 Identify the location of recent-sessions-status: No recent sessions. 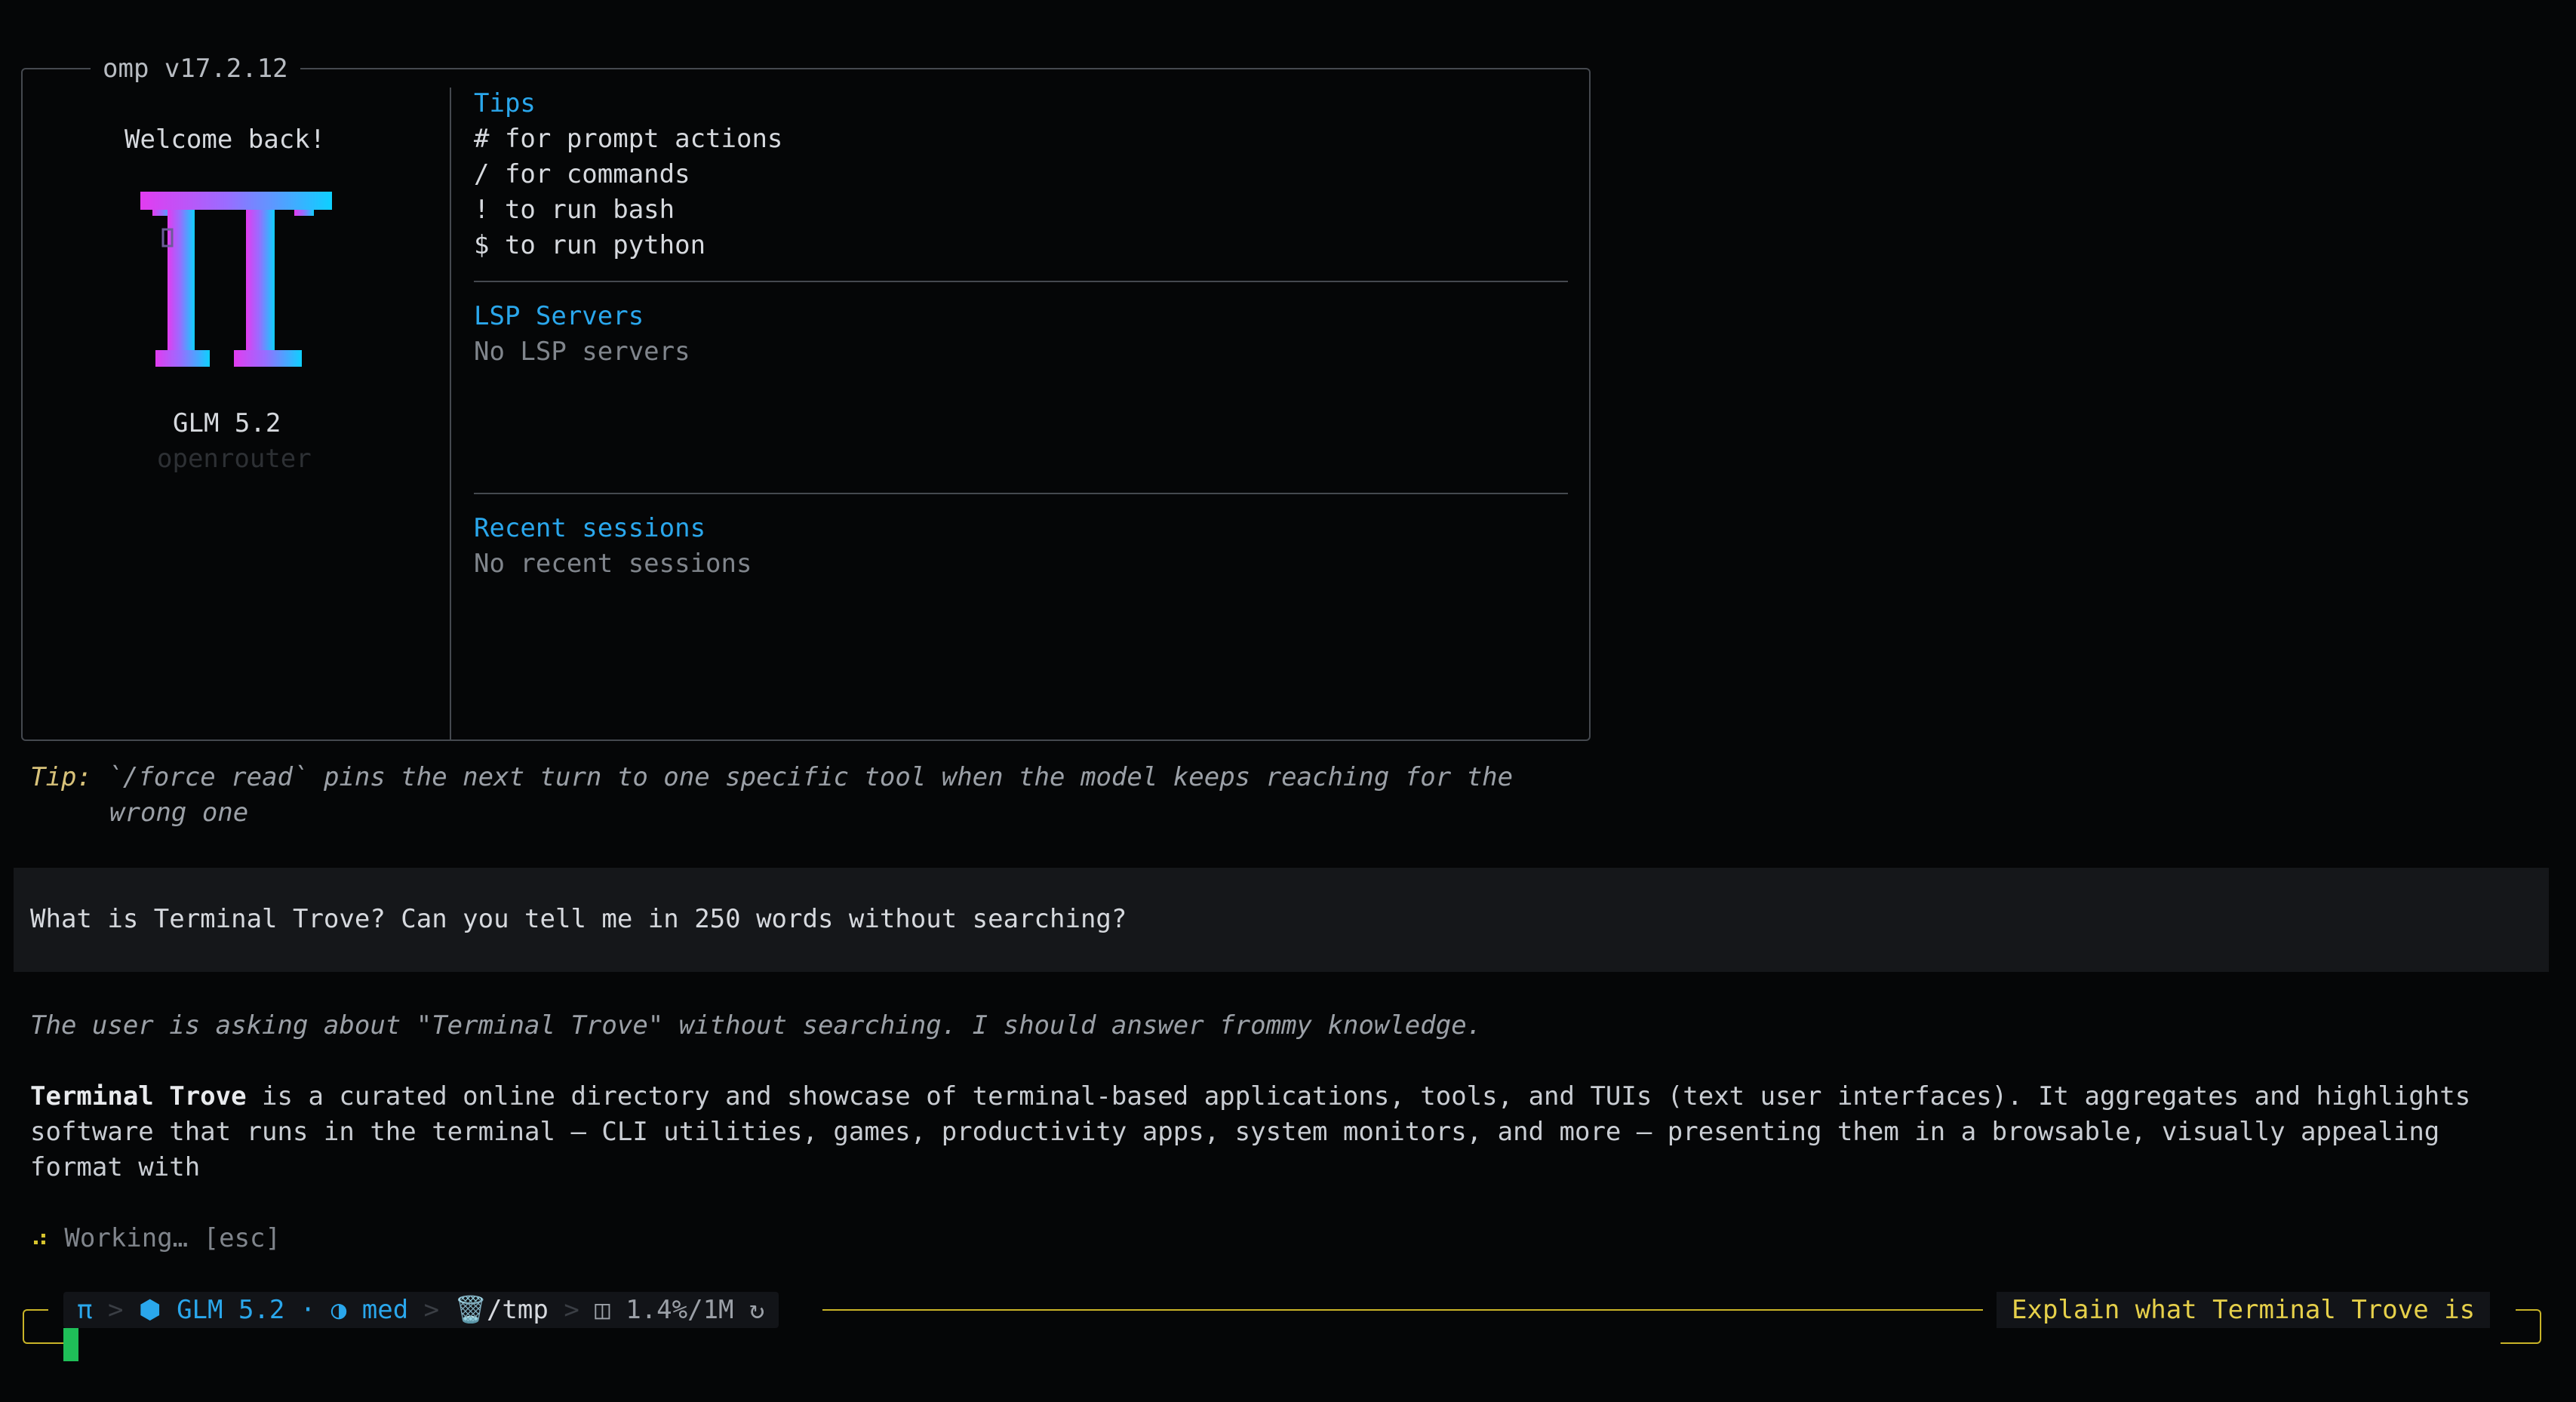
(613, 564).